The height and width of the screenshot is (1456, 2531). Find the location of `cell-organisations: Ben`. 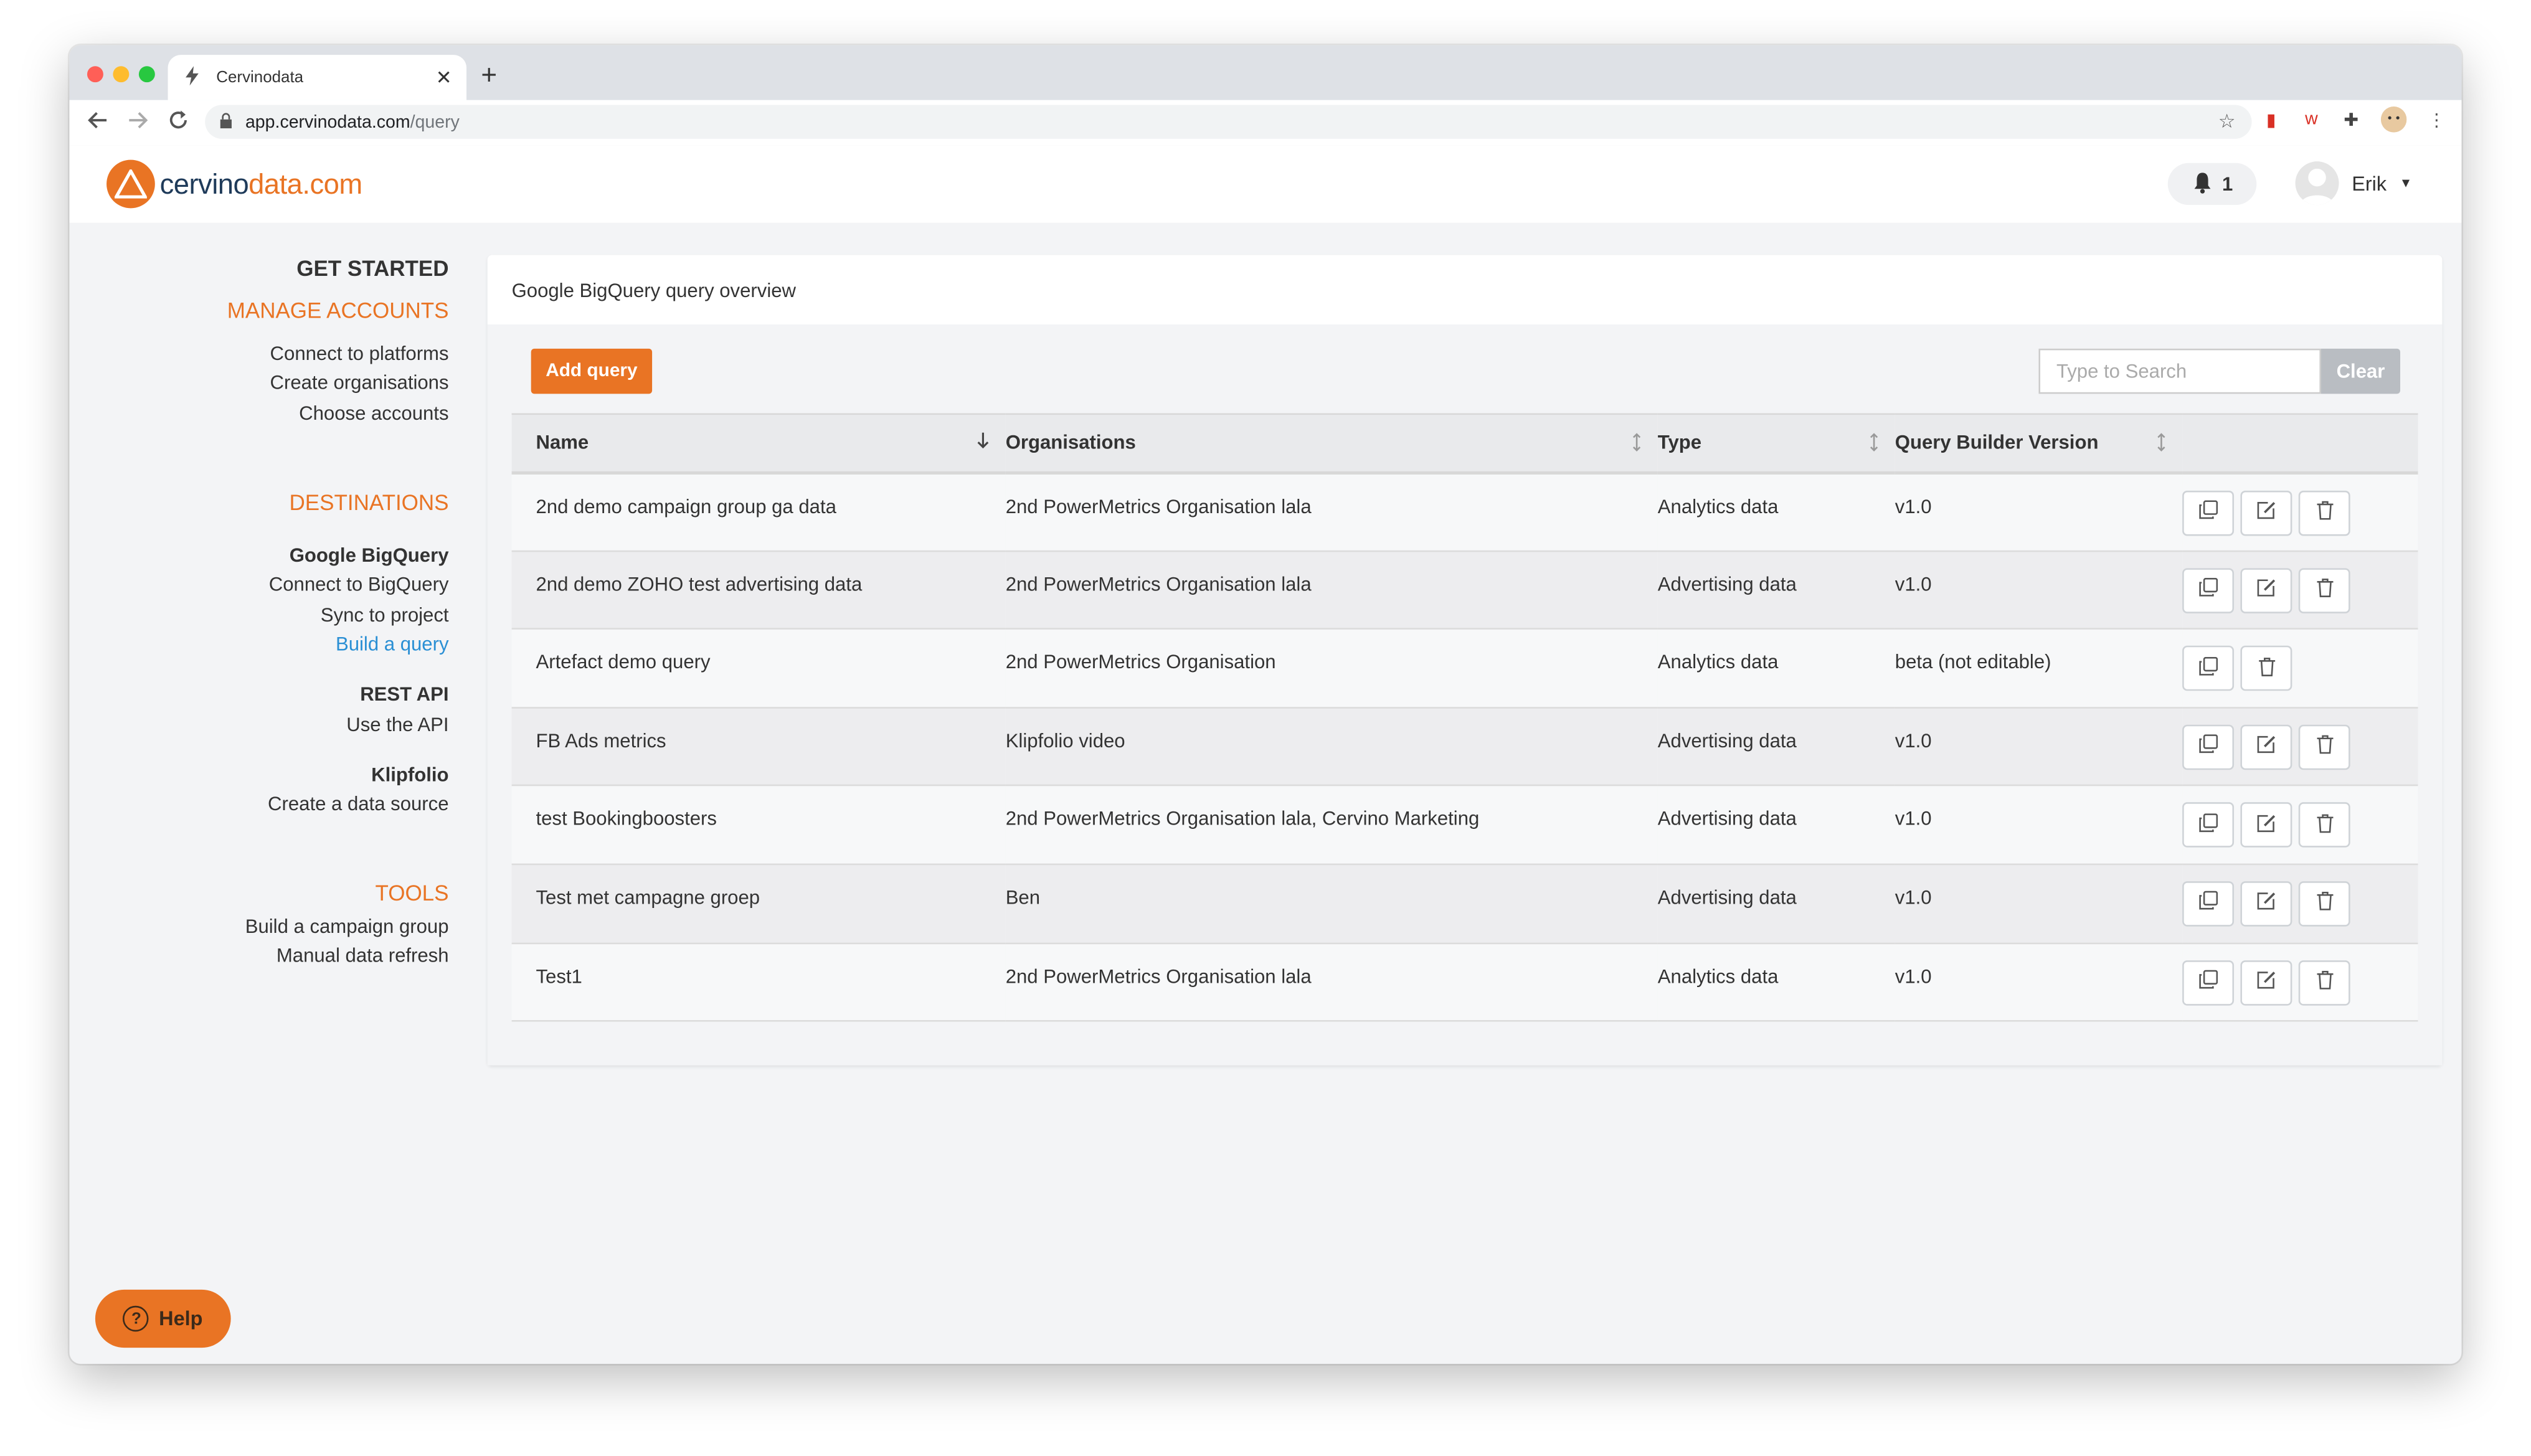

cell-organisations: Ben is located at coordinates (1023, 898).